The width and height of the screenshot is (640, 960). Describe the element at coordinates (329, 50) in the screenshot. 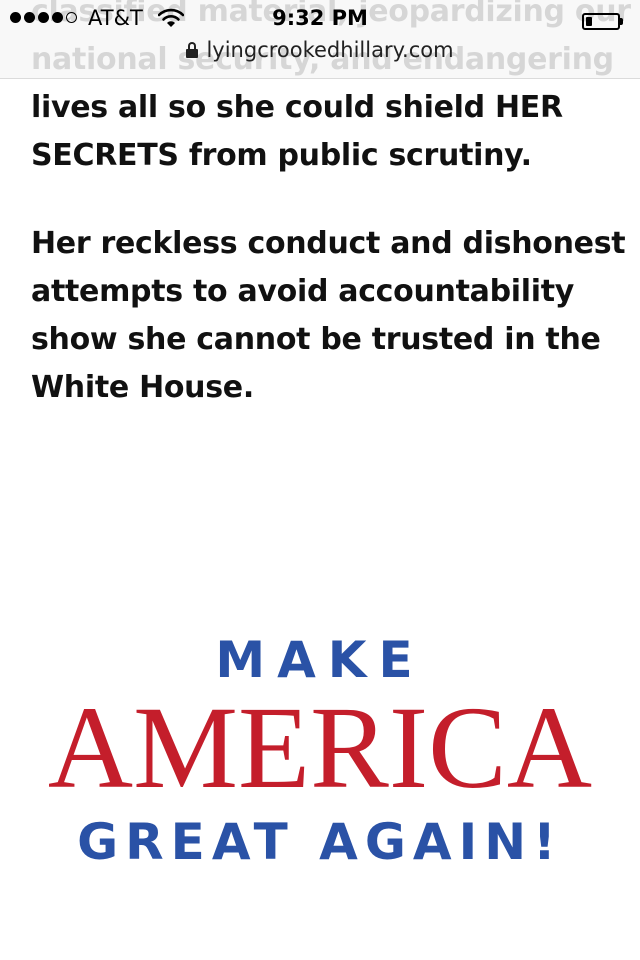

I see `url-text: lyingcrookedhillary.com` at that location.